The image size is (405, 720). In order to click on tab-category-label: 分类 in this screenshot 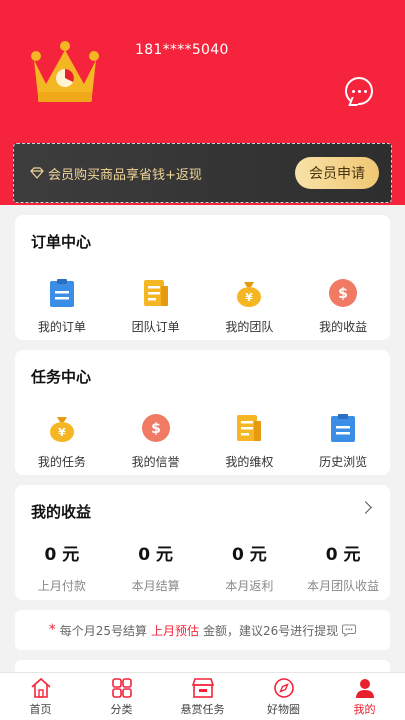, I will do `click(121, 709)`.